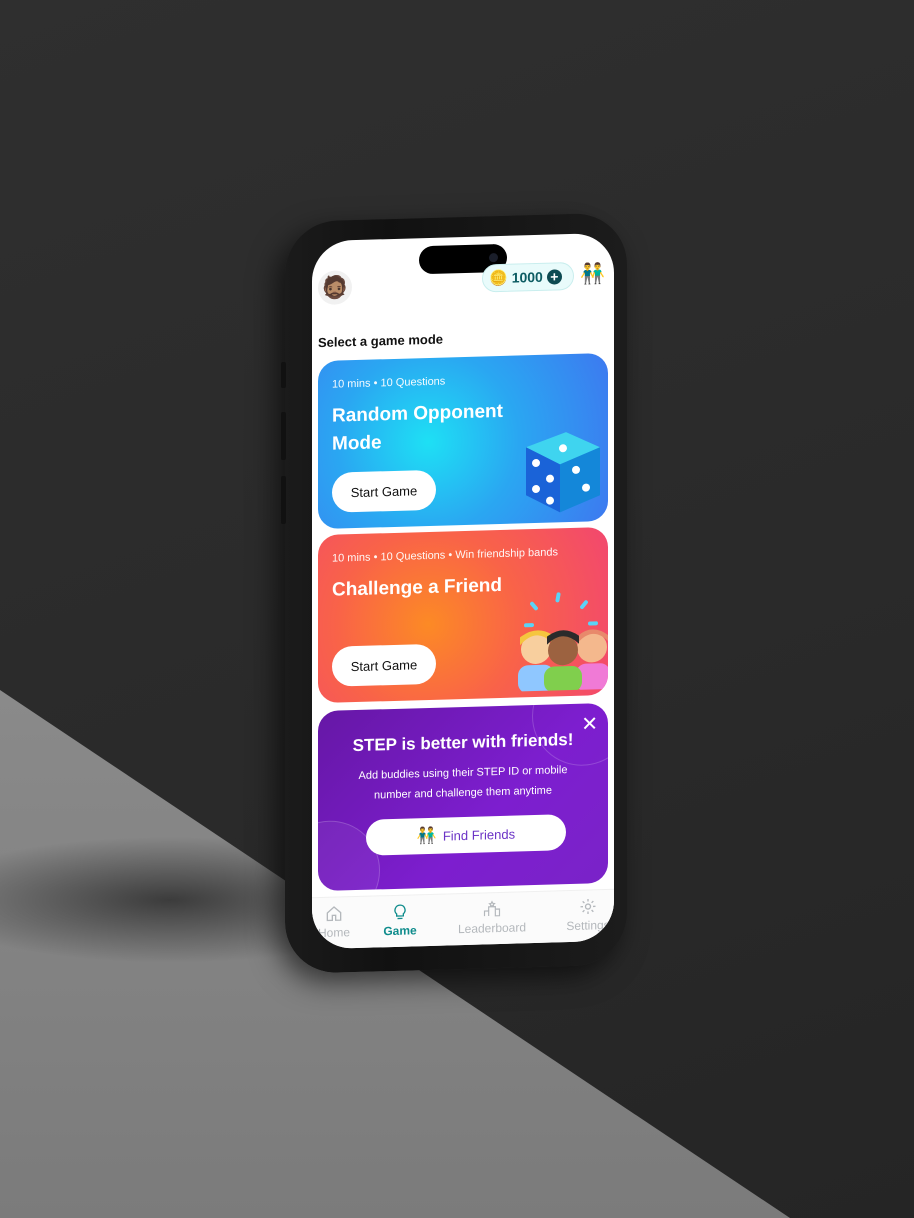 The width and height of the screenshot is (914, 1218). I want to click on action-button, so click(283, 375).